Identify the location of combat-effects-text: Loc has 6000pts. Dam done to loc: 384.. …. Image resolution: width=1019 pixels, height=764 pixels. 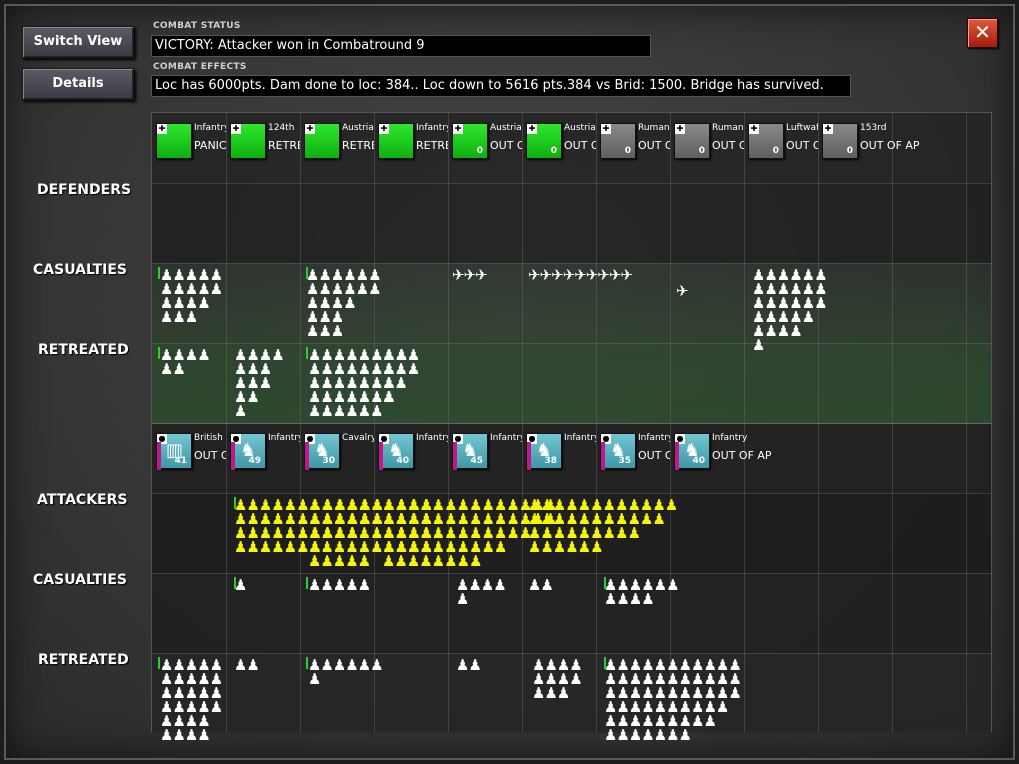
(501, 86).